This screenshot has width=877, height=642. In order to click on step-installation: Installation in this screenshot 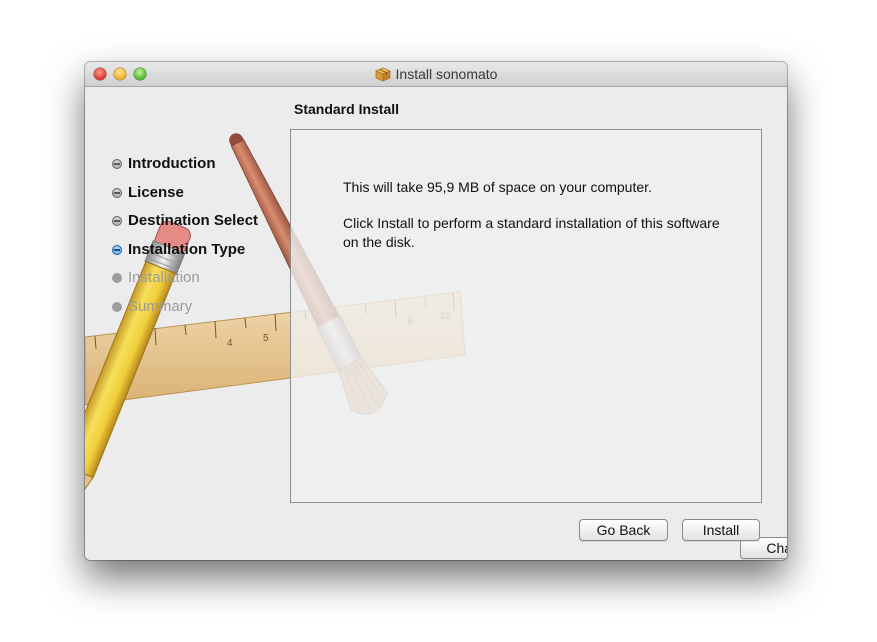, I will do `click(185, 282)`.